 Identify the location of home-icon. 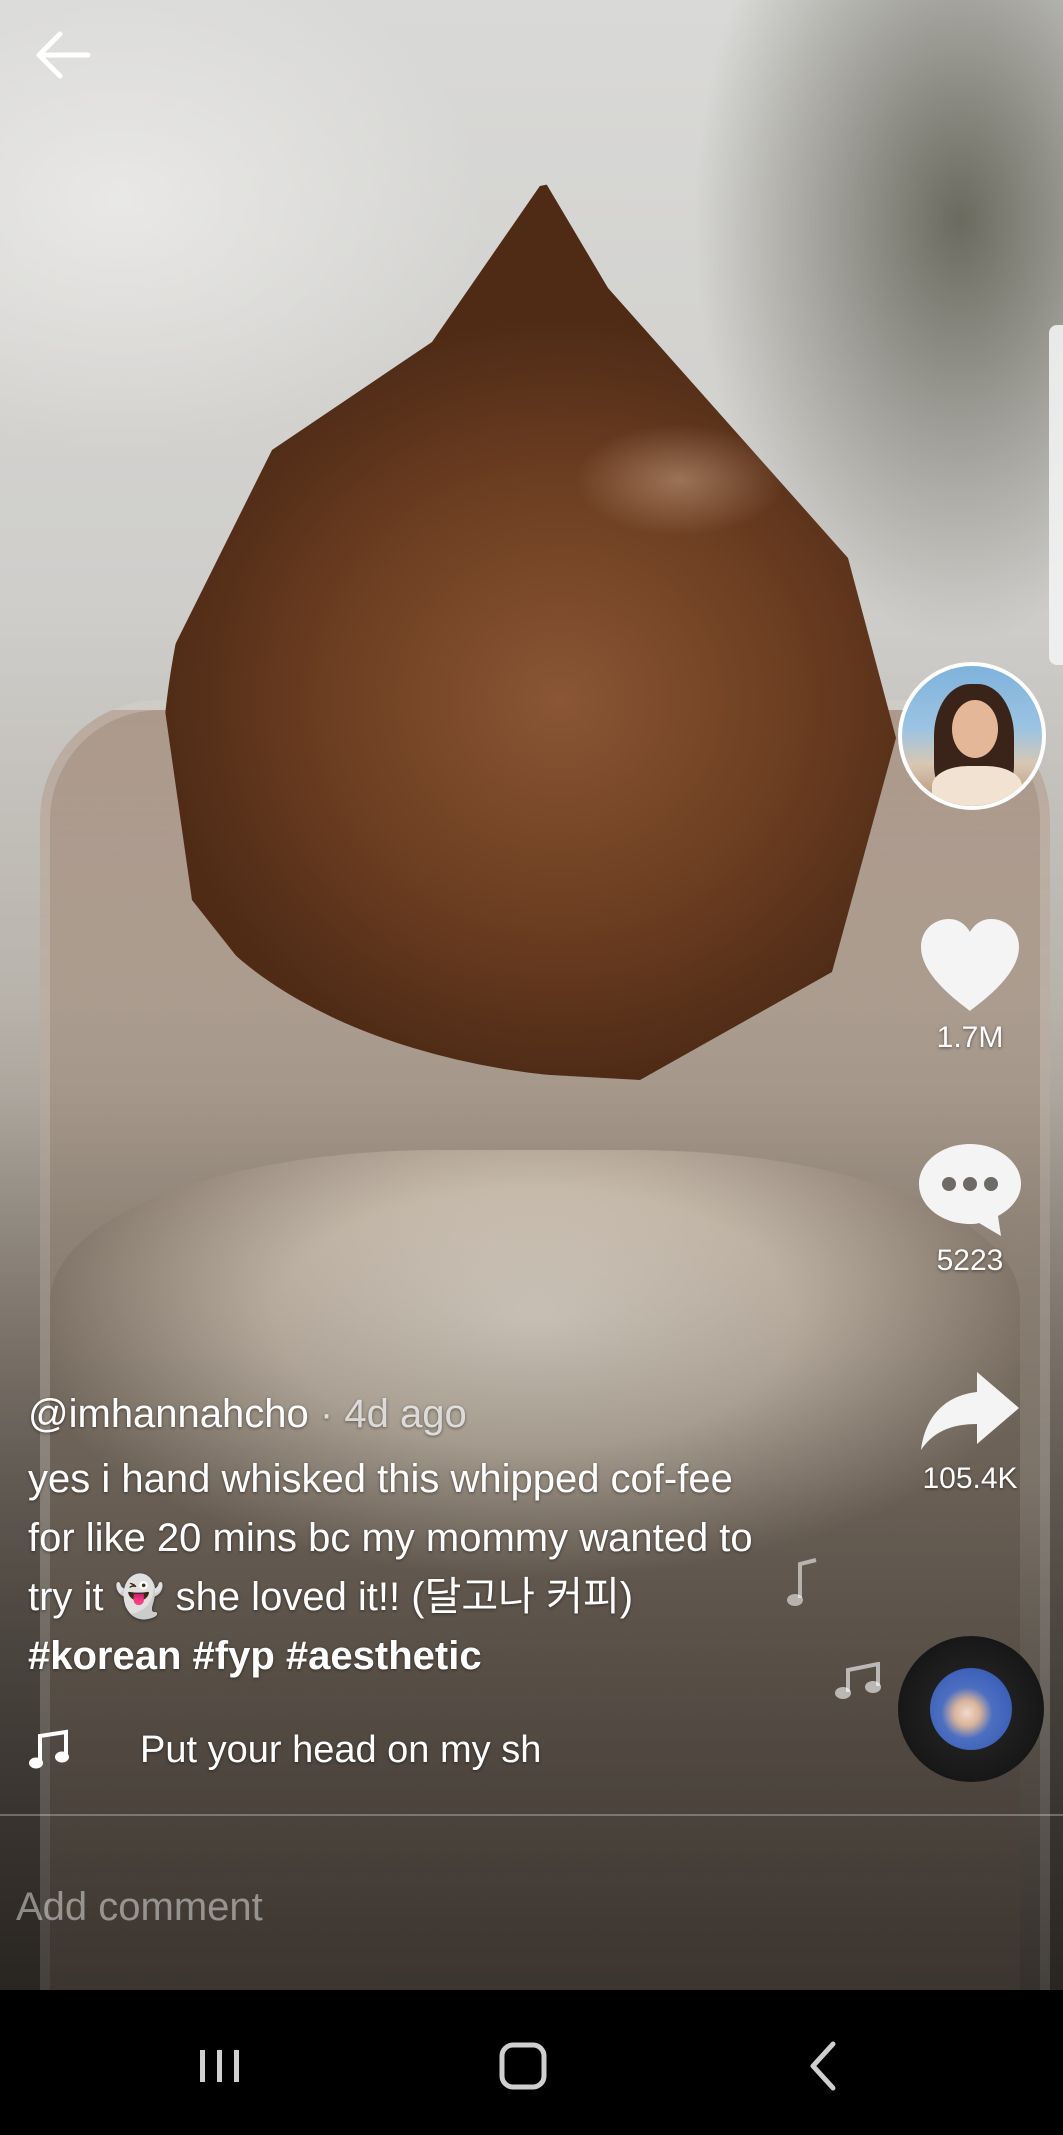
(523, 2066).